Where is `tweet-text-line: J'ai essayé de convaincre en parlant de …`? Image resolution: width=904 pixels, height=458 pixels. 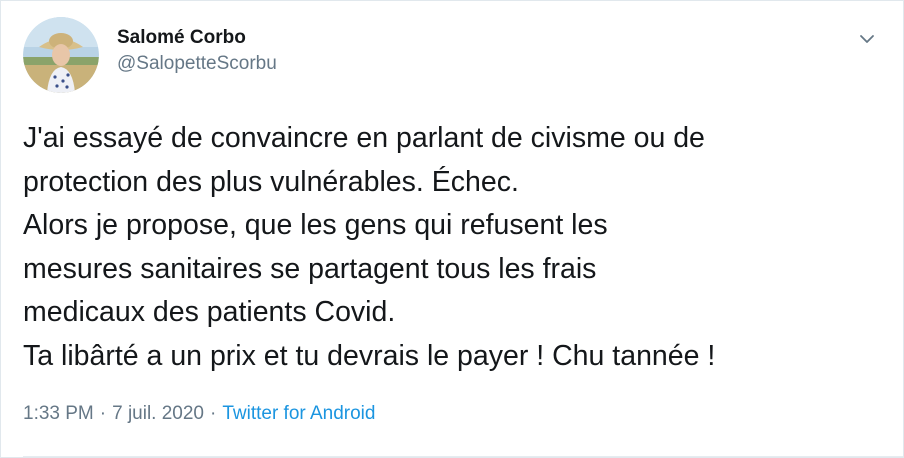
tweet-text-line: J'ai essayé de convaincre en parlant de … is located at coordinates (364, 138).